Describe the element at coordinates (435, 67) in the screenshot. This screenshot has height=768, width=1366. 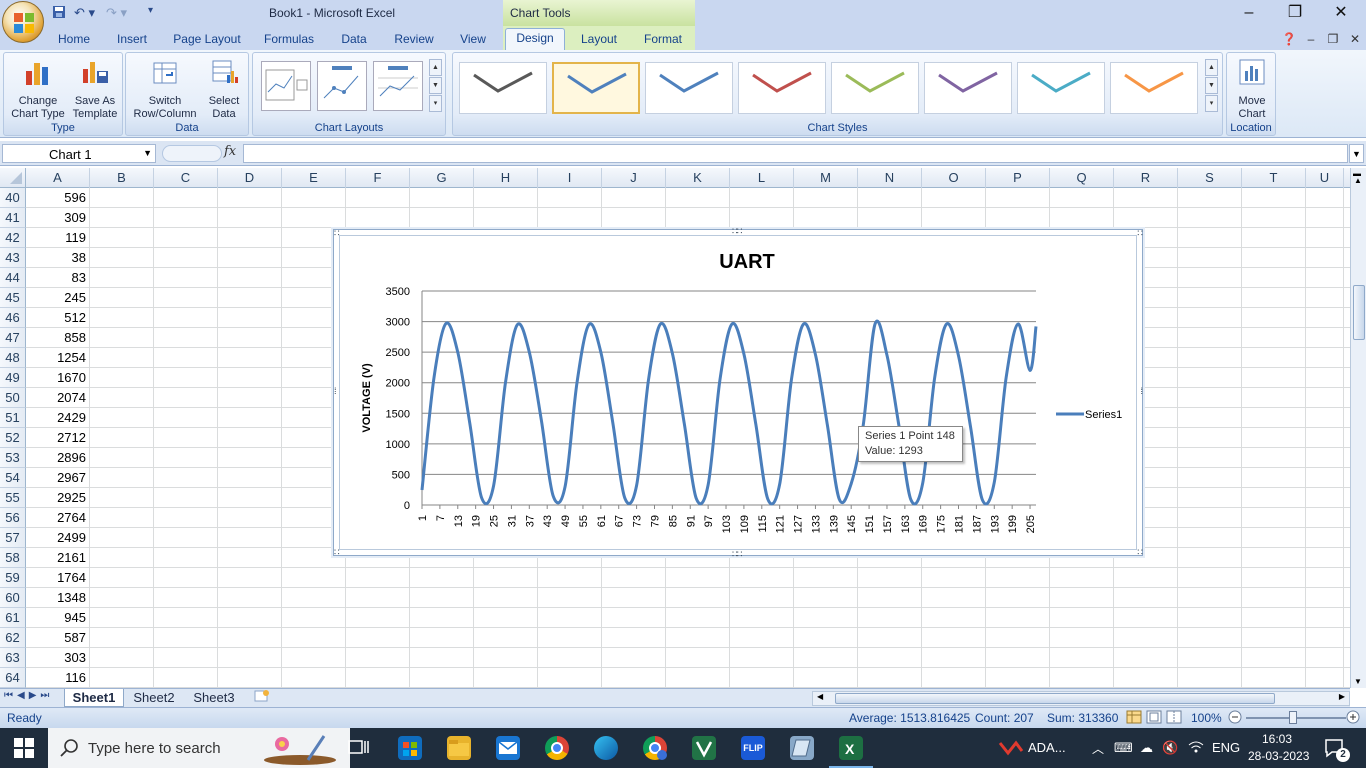
I see `layouts-scroll-up-icon: ▲` at that location.